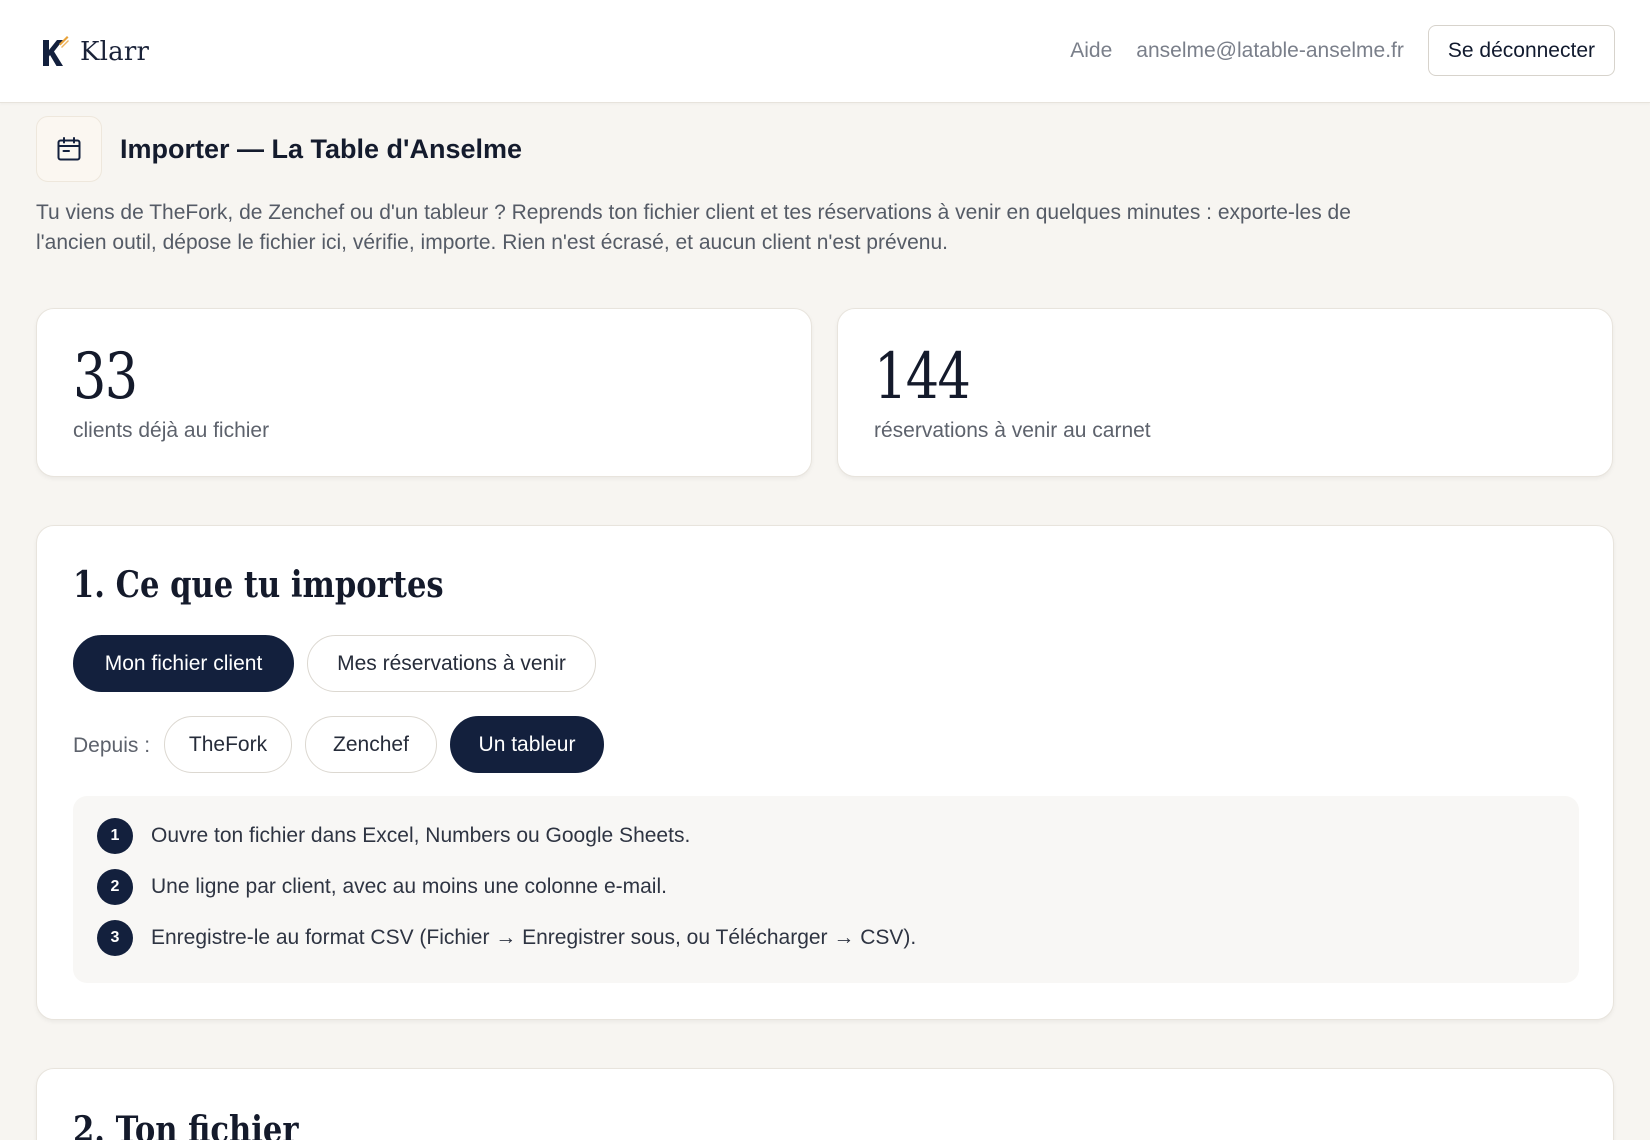 This screenshot has height=1140, width=1650. What do you see at coordinates (1521, 50) in the screenshot?
I see `logout-button: Se déconnecter` at bounding box center [1521, 50].